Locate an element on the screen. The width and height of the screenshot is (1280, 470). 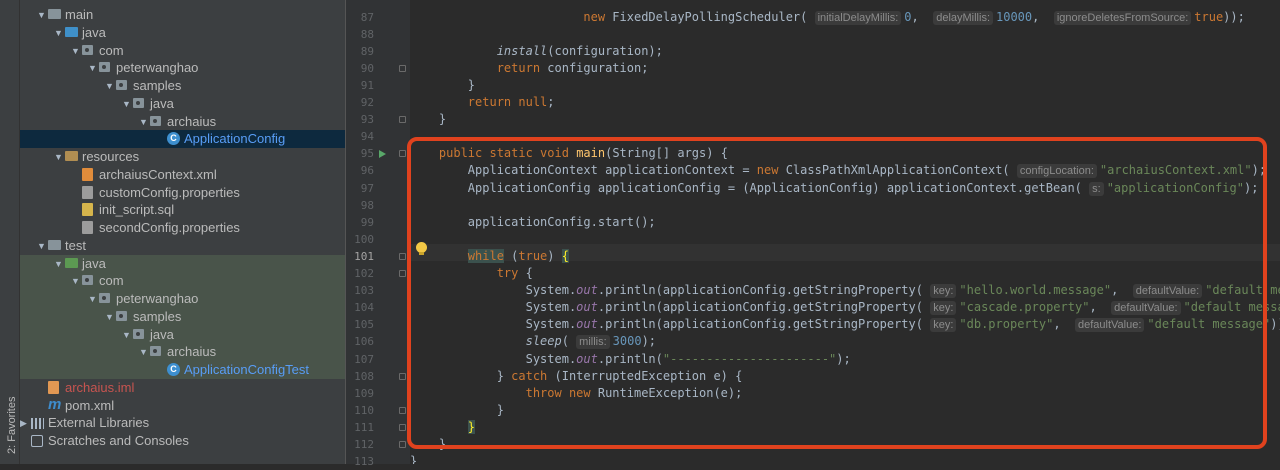
file-prop-icon is located at coordinates (87, 227).